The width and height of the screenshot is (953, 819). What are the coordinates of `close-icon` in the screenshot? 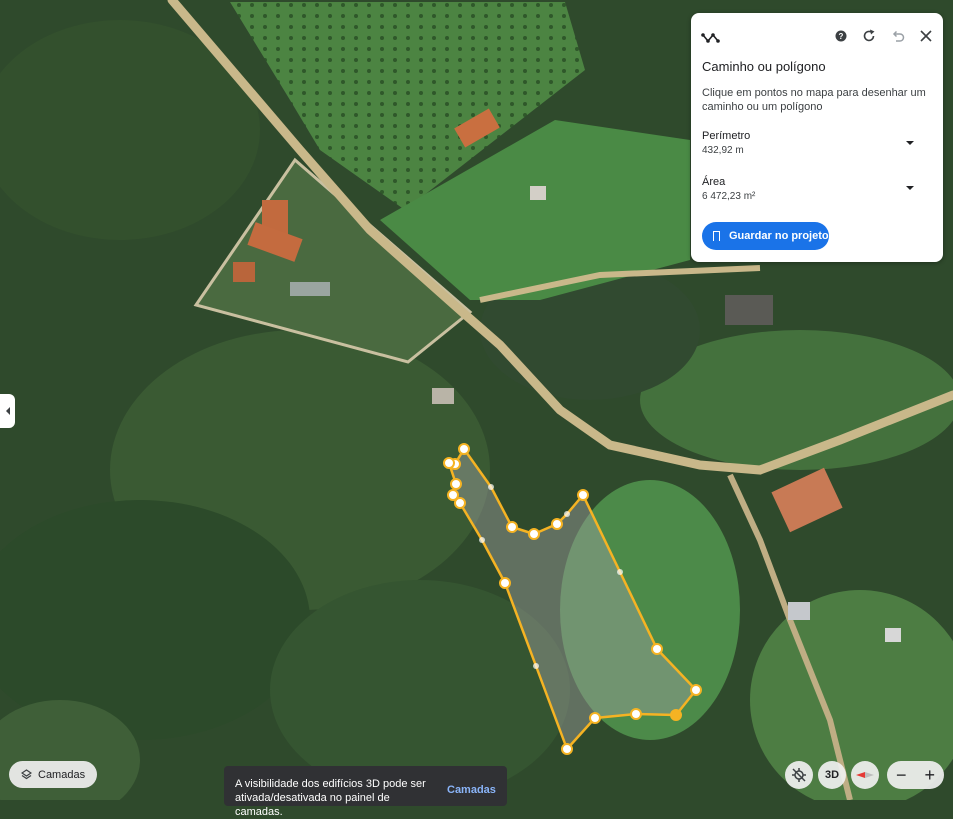 It's located at (926, 36).